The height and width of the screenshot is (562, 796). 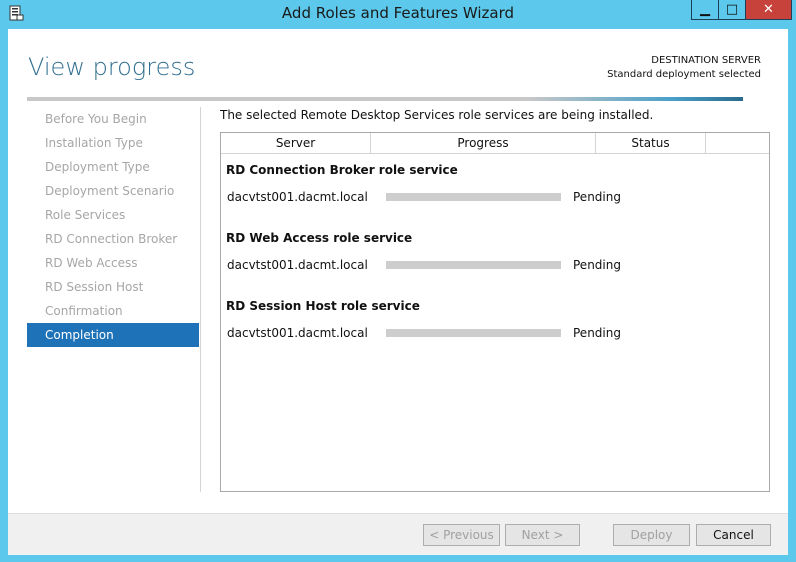 I want to click on nav-item-rd-web-access: RD Web Access, so click(x=91, y=263).